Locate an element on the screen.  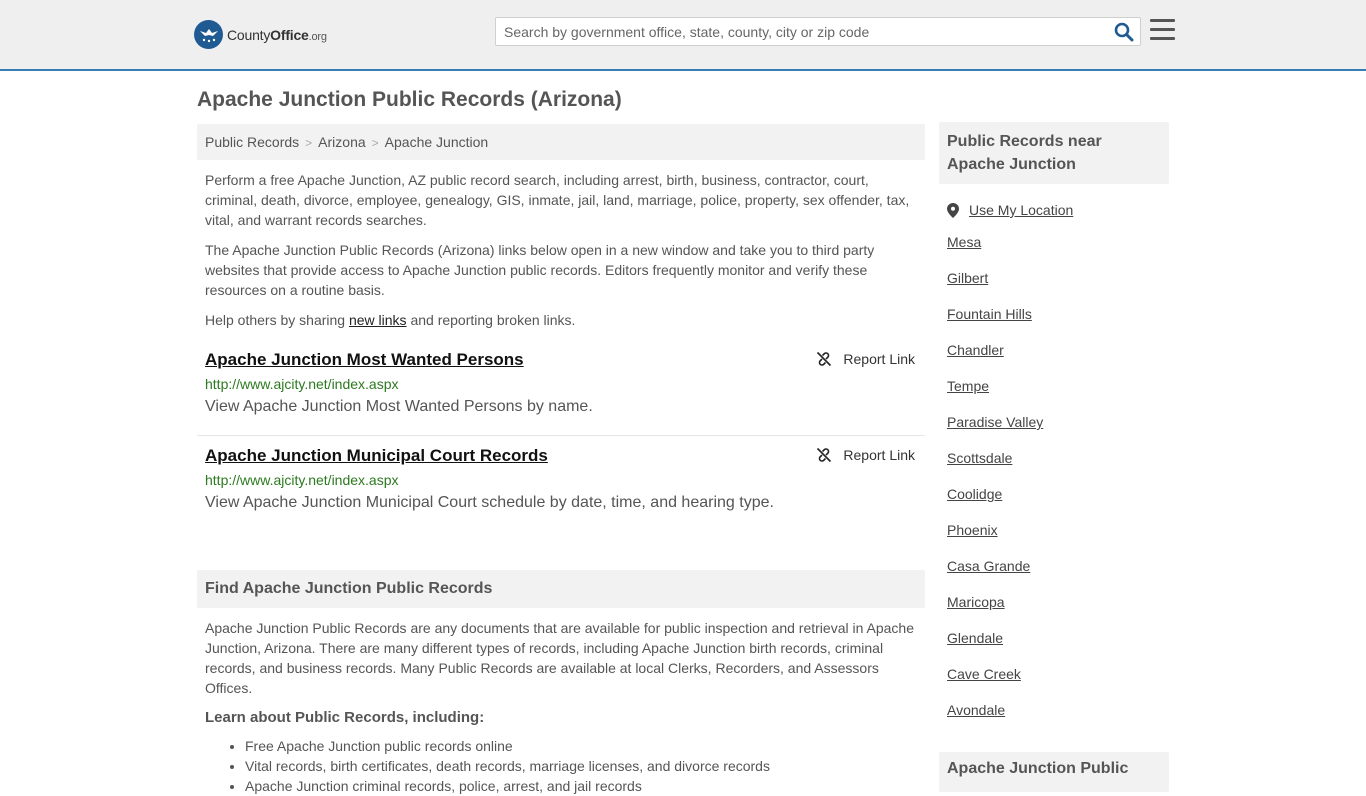
map-pin-icon is located at coordinates (953, 210).